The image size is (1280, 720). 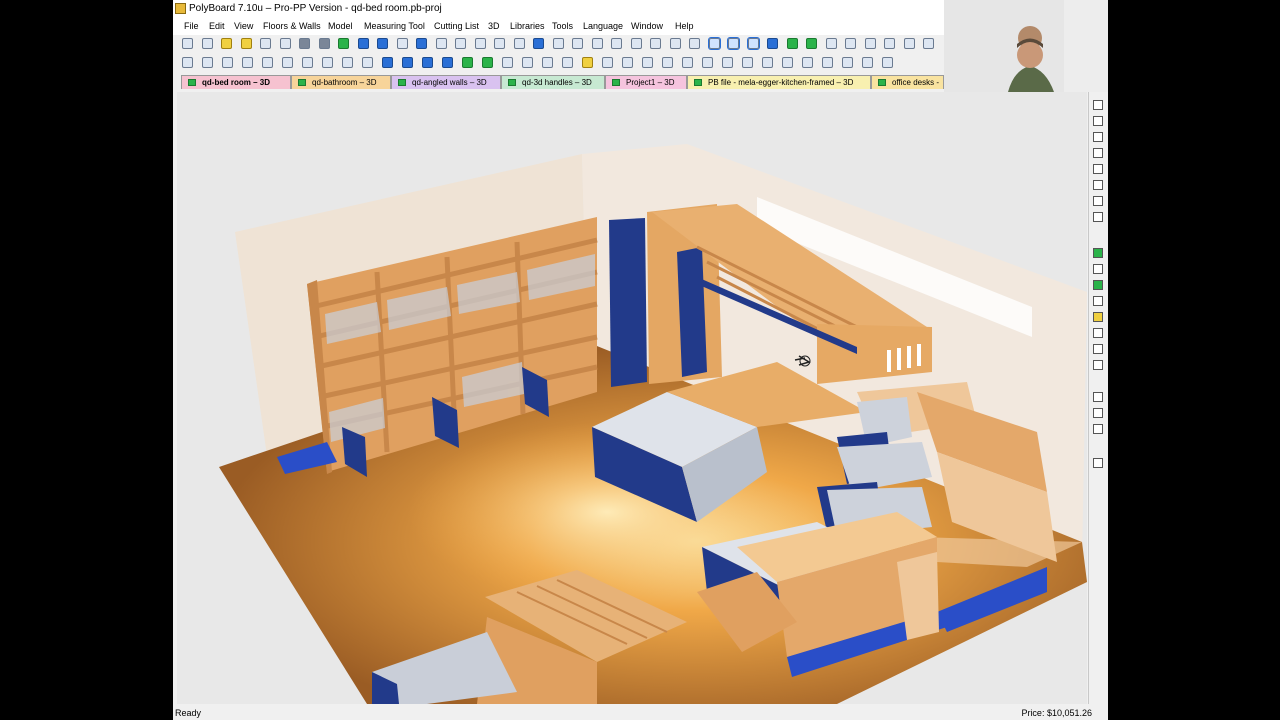 What do you see at coordinates (341, 82) in the screenshot?
I see `tab-qd-bathroom: qd-bathroom – 3D` at bounding box center [341, 82].